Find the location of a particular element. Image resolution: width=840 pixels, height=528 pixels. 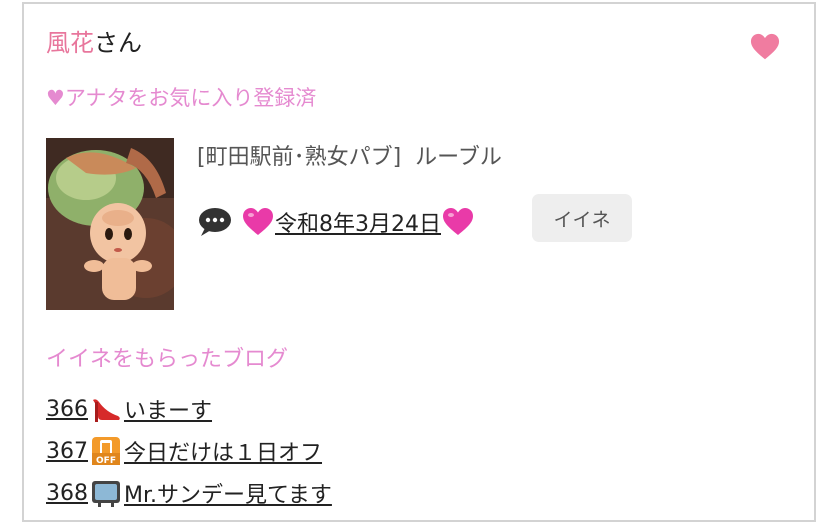

latest-blog-row: 令和8年3月24日 is located at coordinates (336, 222).